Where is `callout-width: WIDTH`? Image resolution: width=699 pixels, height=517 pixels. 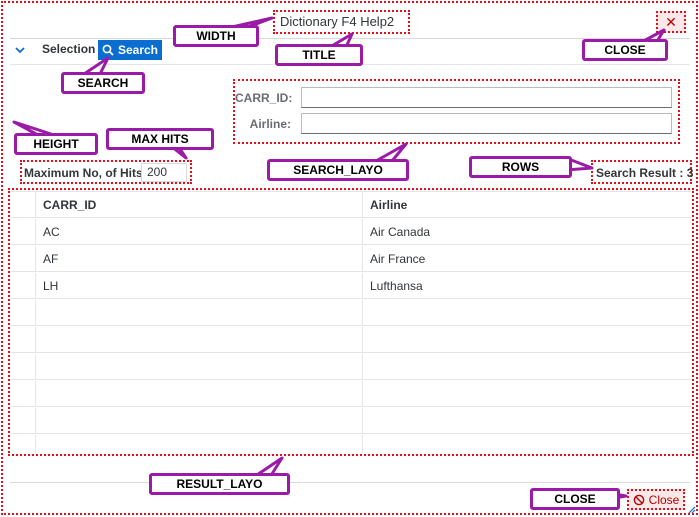 callout-width: WIDTH is located at coordinates (216, 36).